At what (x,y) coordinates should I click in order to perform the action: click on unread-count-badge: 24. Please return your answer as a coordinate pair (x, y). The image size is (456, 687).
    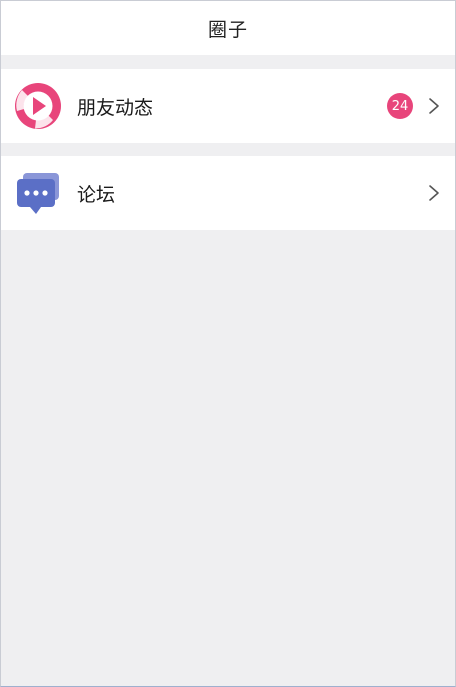
    Looking at the image, I should click on (400, 106).